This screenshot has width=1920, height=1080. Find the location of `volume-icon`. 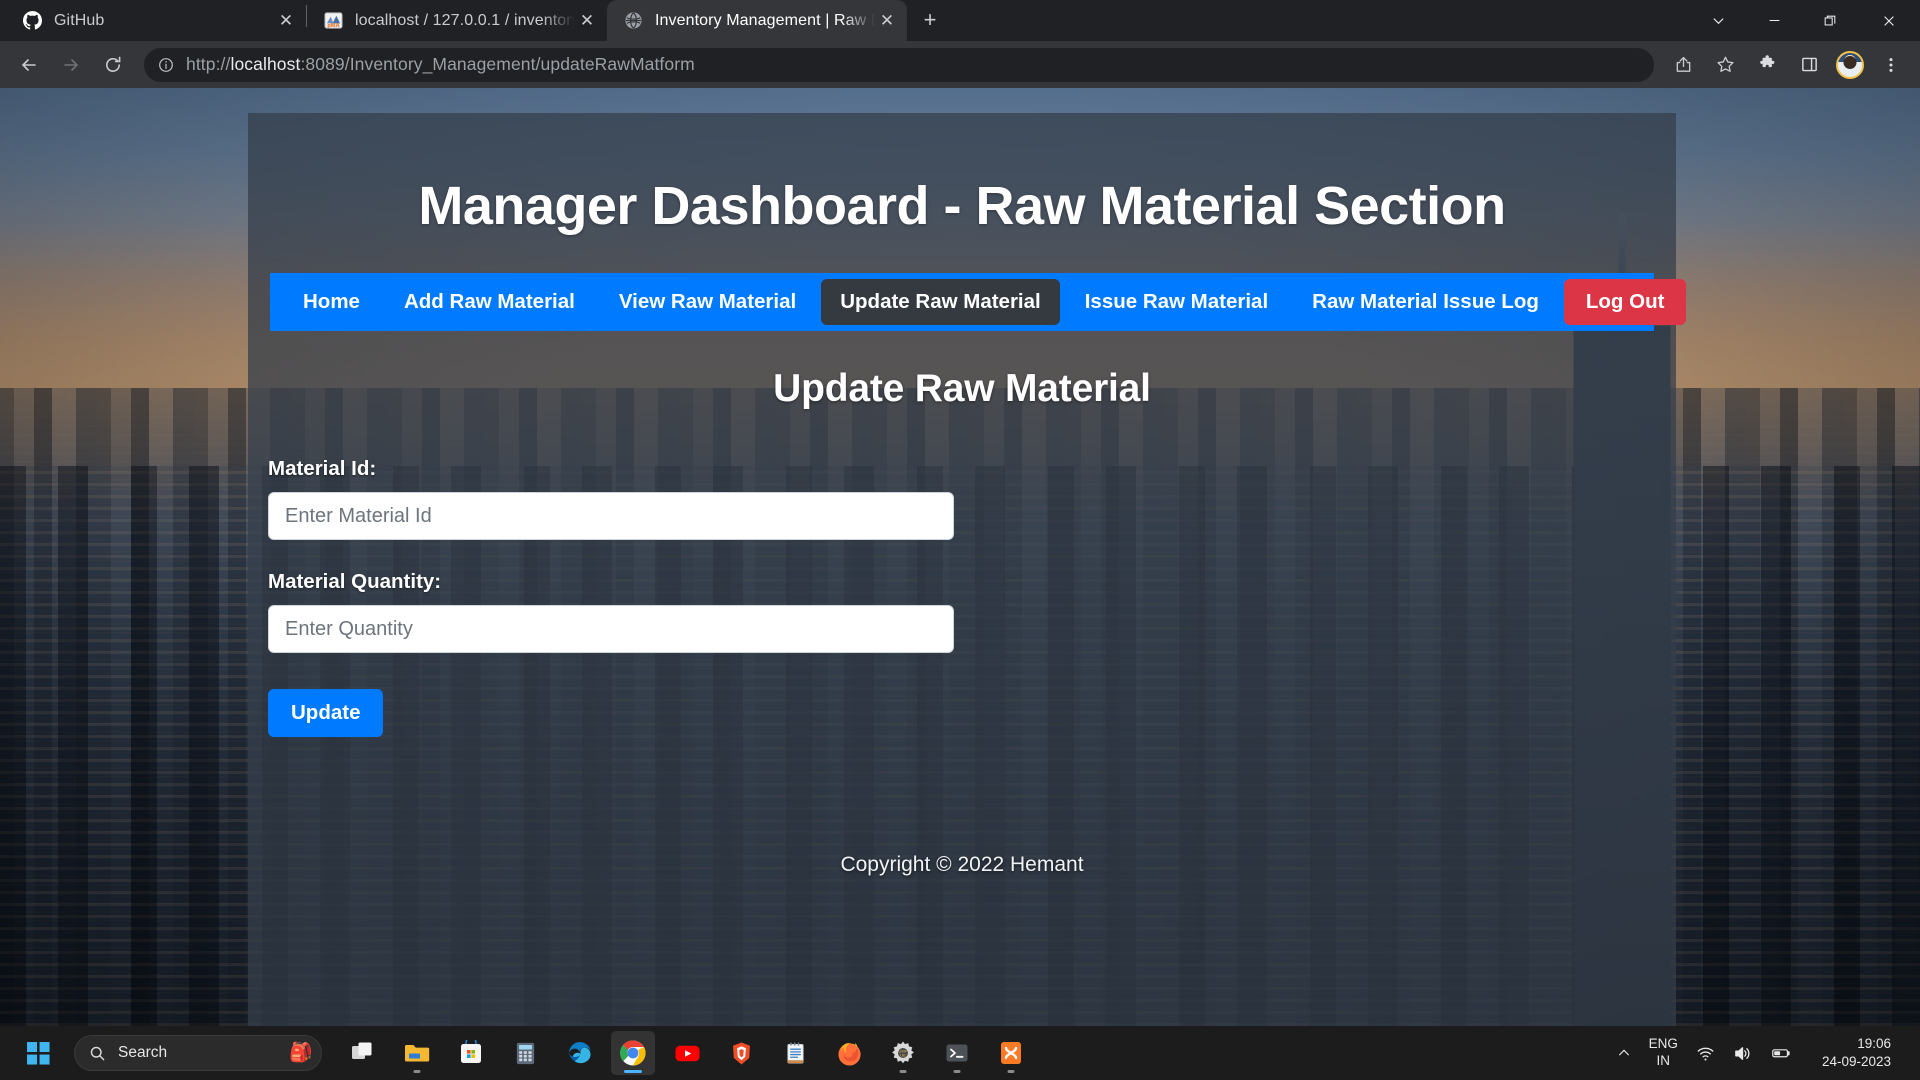

volume-icon is located at coordinates (1742, 1053).